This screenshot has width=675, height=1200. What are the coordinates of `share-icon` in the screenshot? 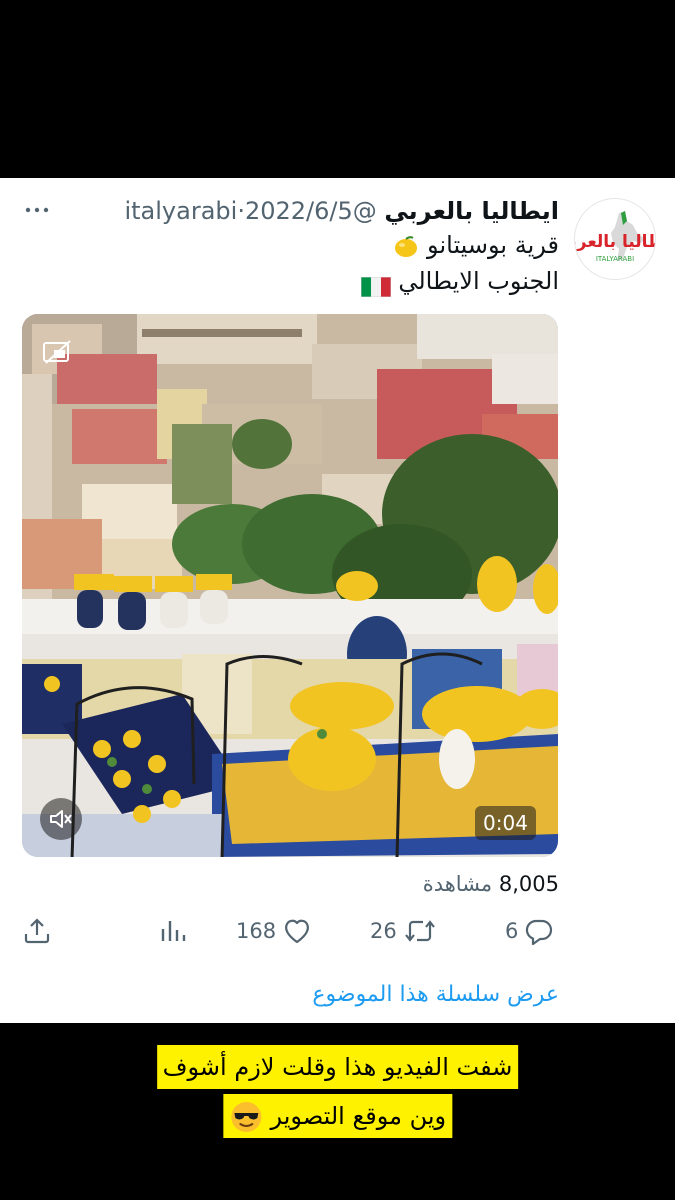 It's located at (37, 931).